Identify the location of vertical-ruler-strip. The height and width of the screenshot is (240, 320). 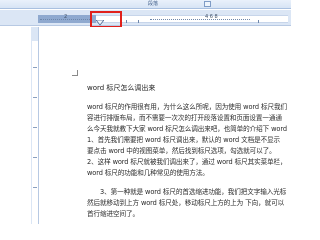
(35, 132).